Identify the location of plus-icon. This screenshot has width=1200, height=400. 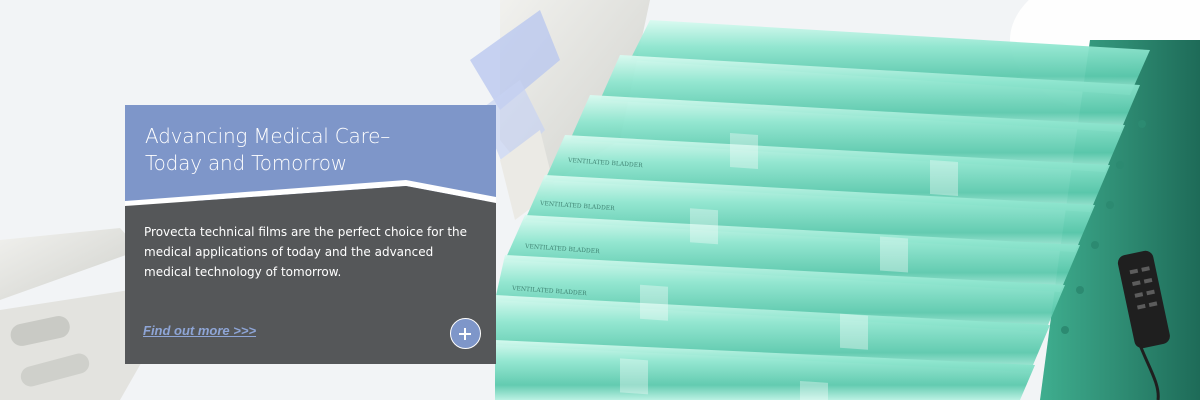
(465, 333).